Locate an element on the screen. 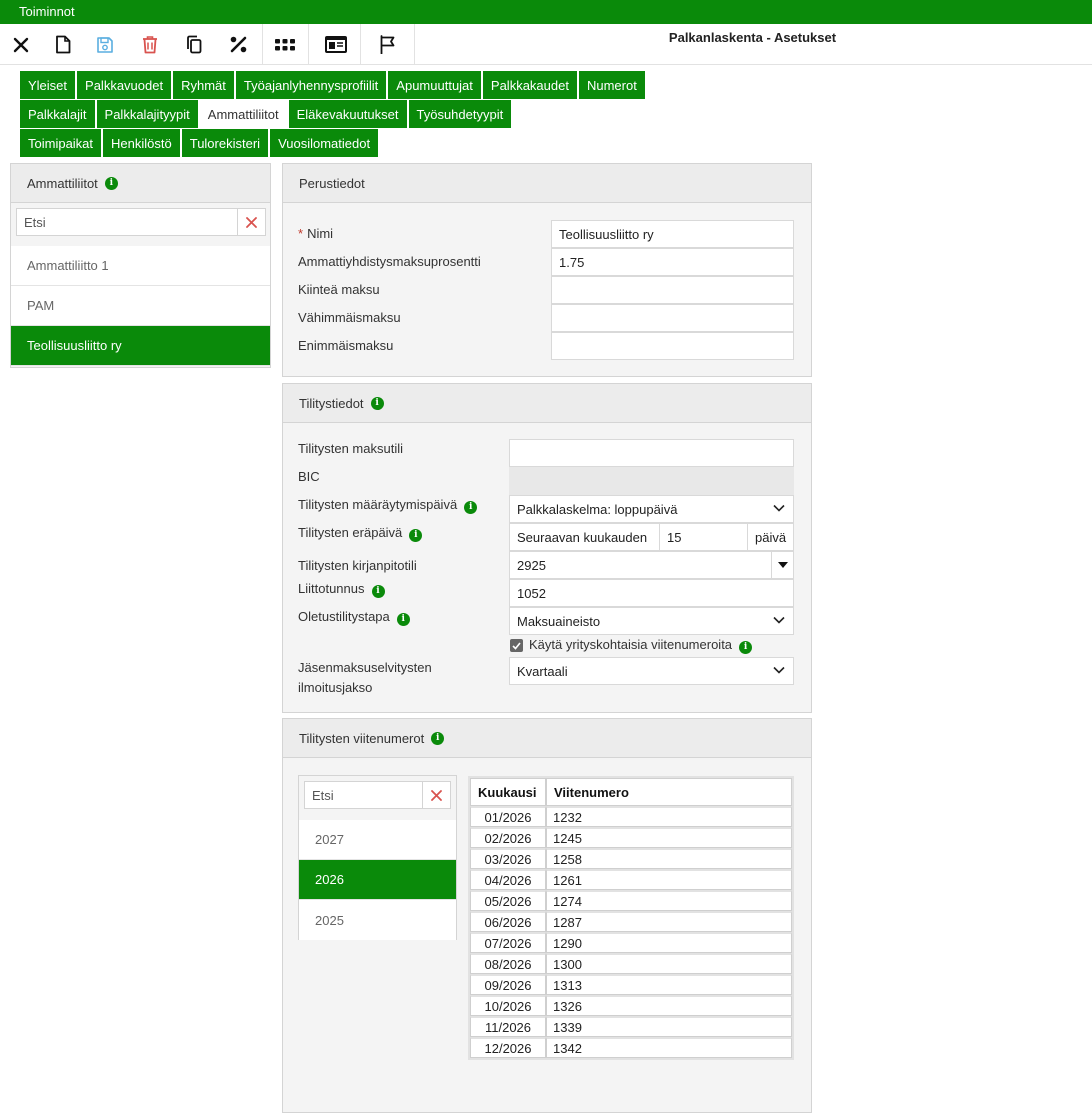 Image resolution: width=1092 pixels, height=1118 pixels. table-row: 10/2026 1326 is located at coordinates (631, 1005).